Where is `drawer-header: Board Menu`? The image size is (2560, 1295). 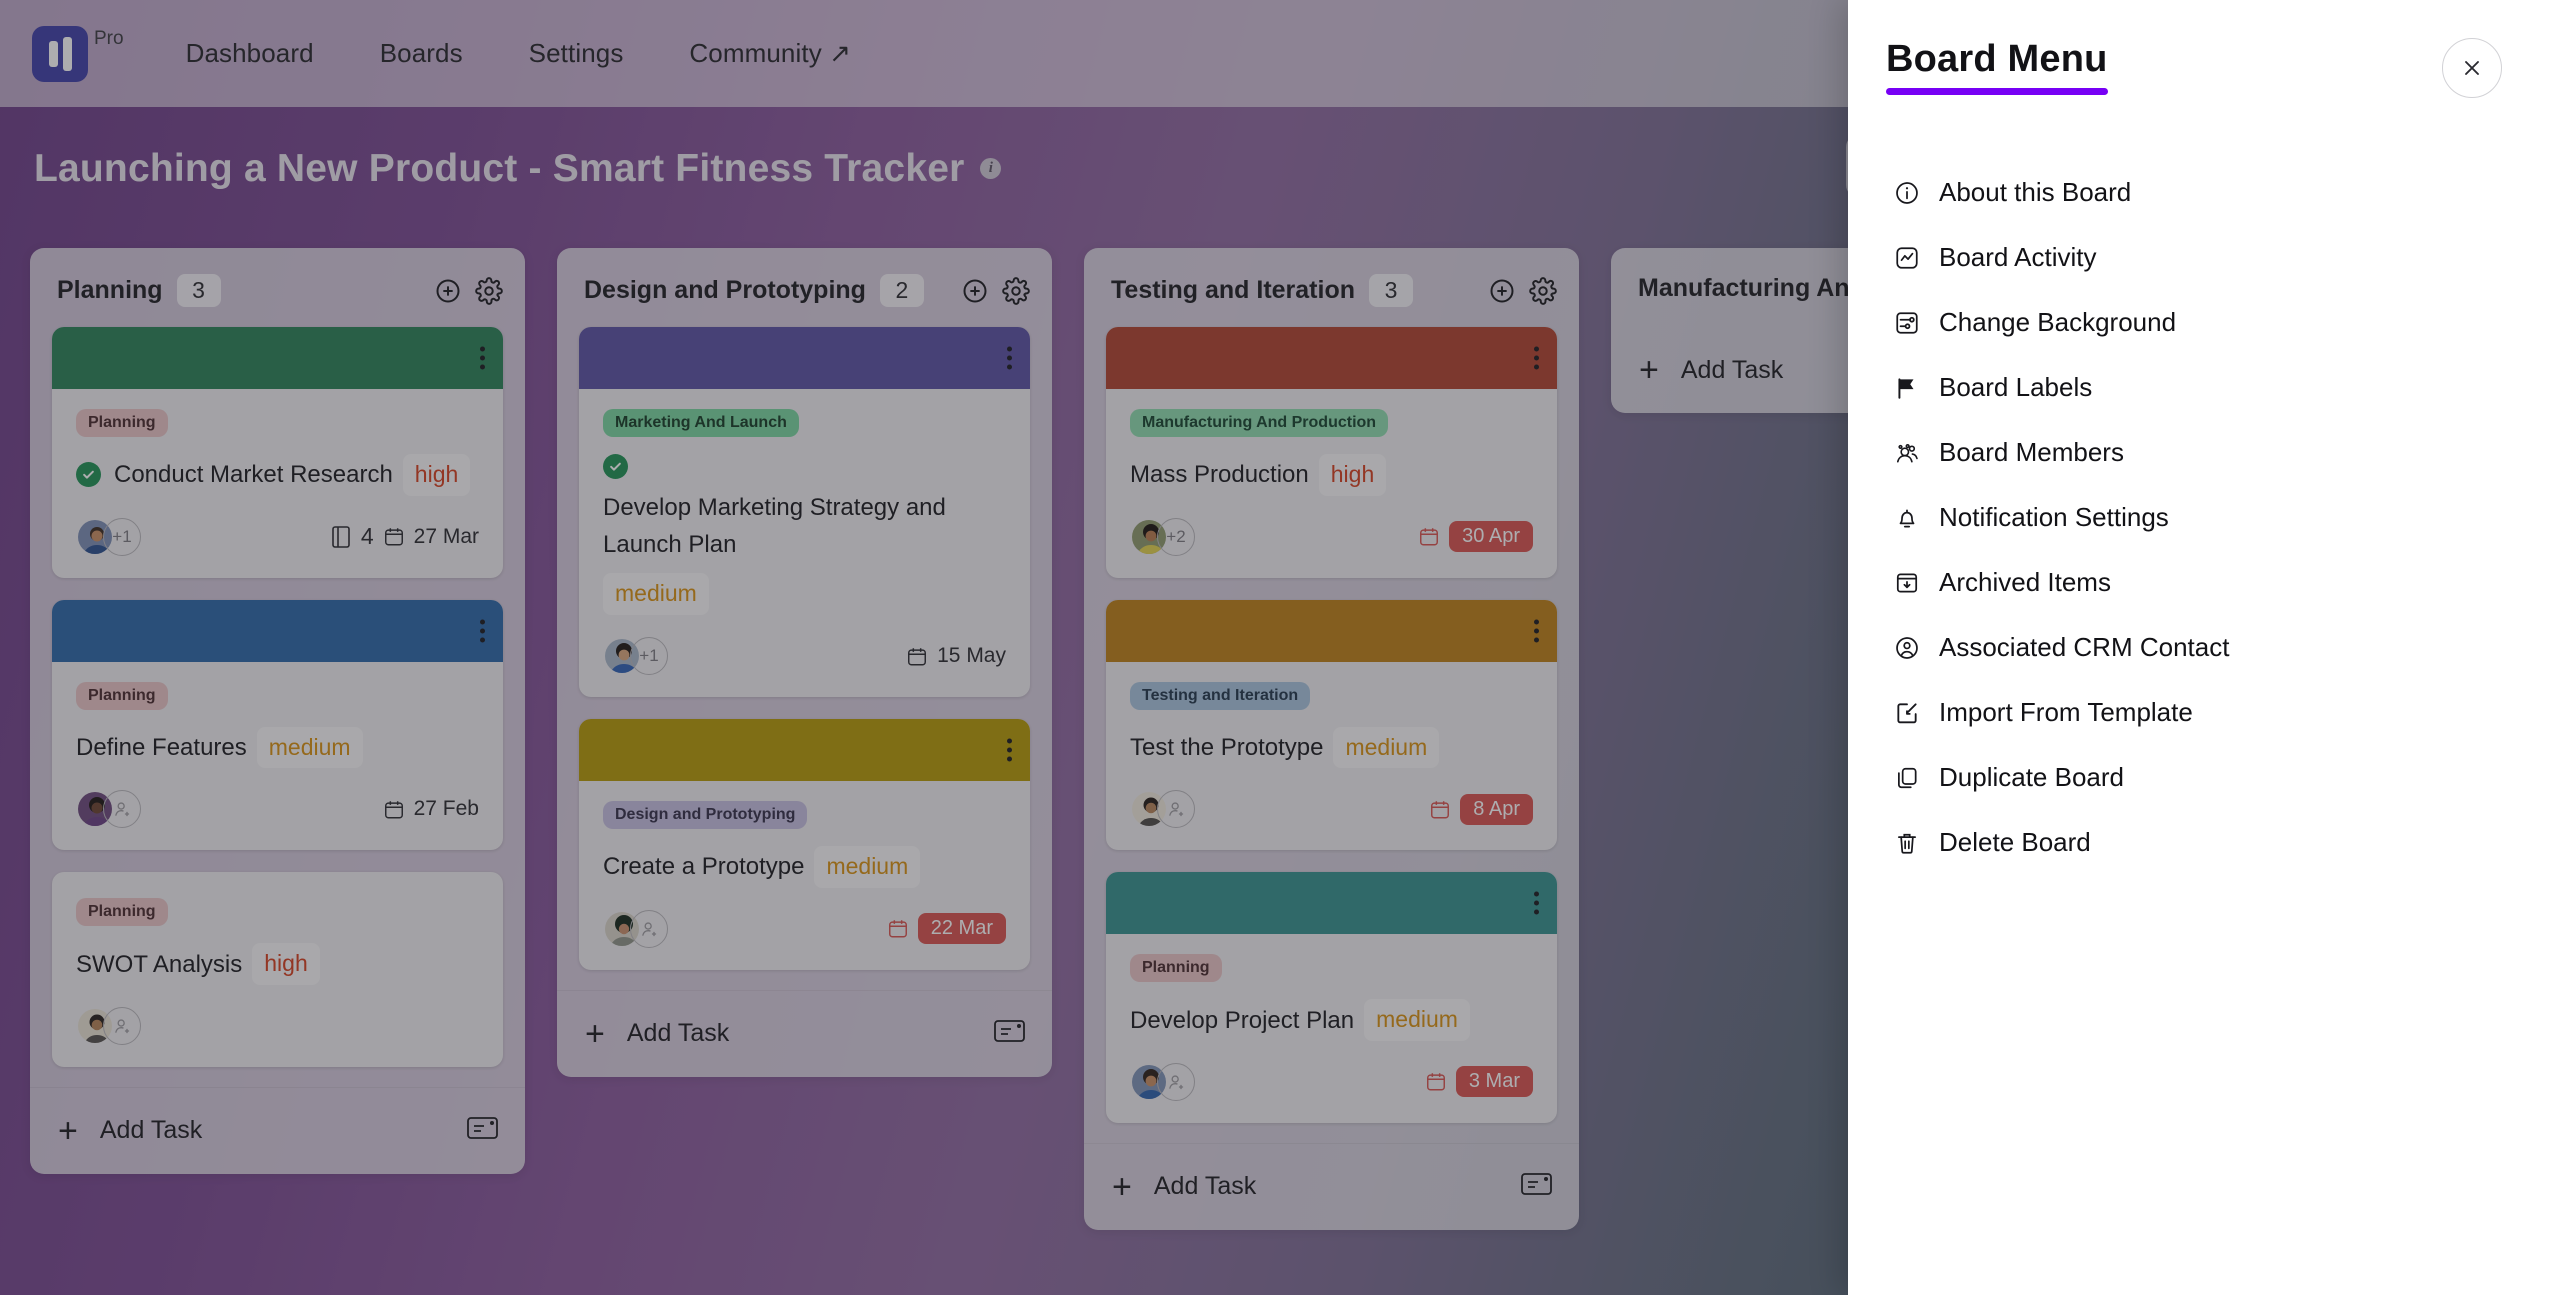
drawer-header: Board Menu is located at coordinates (2204, 49).